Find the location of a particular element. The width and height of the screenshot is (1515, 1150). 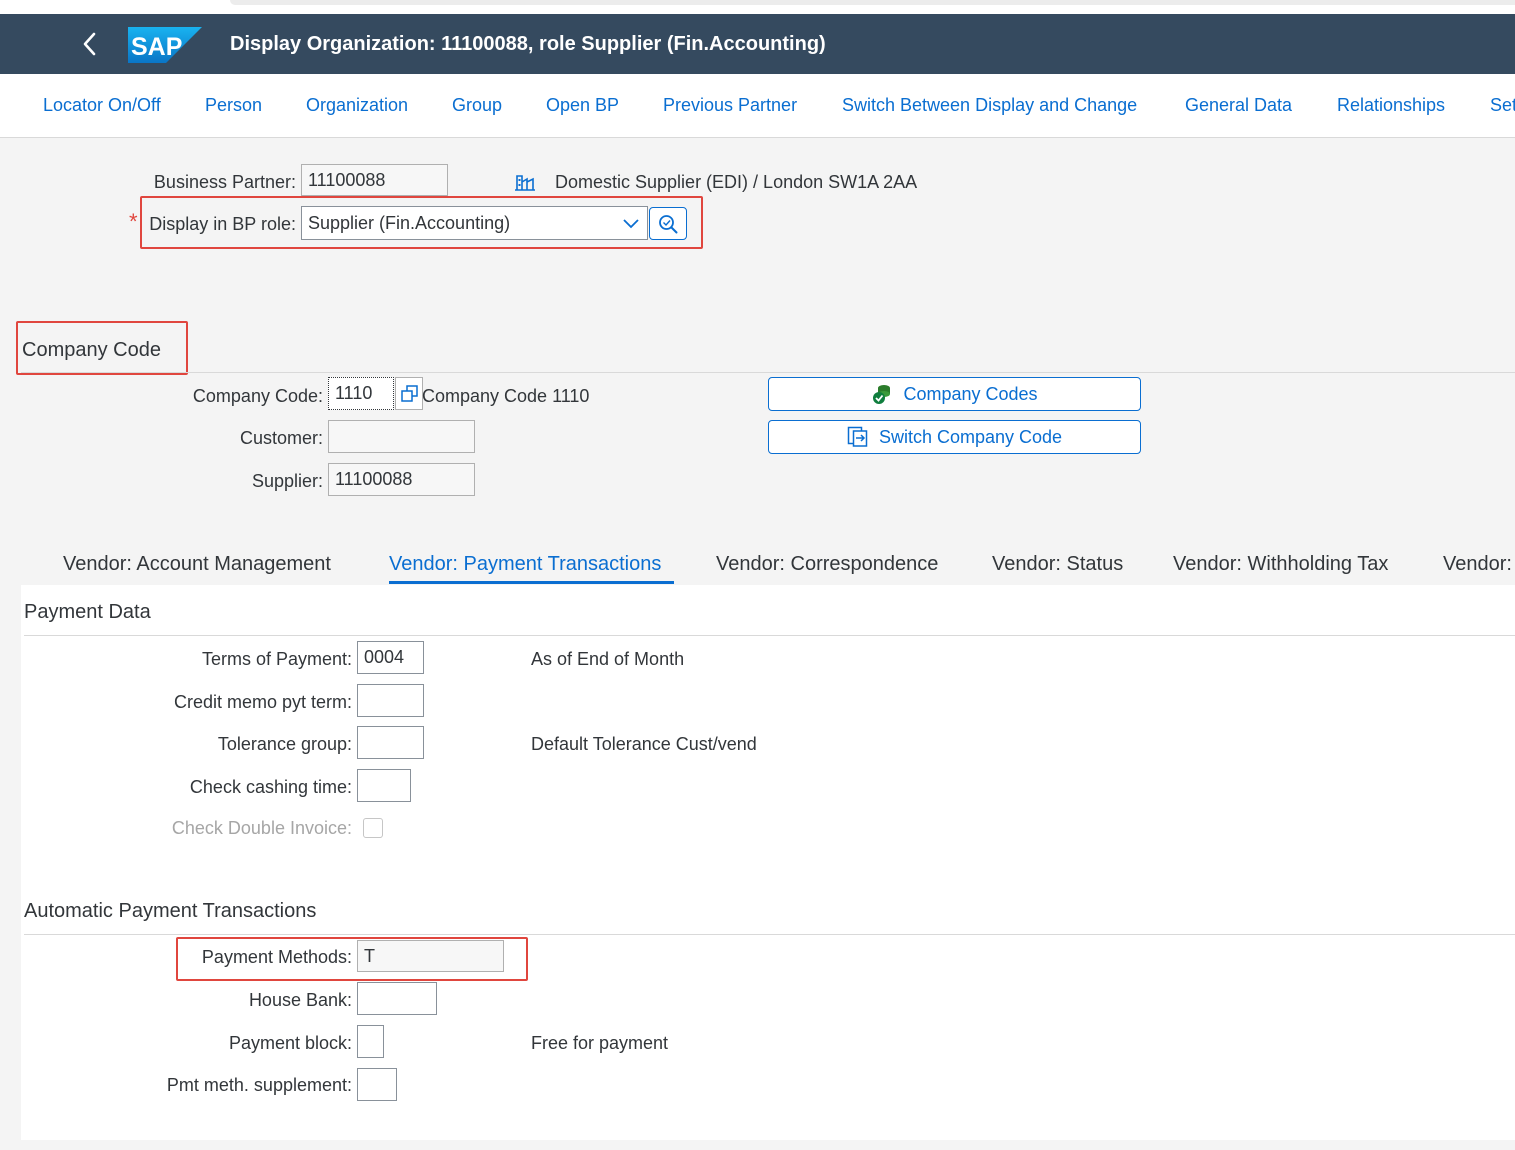

tolerance-group-field is located at coordinates (390, 742).